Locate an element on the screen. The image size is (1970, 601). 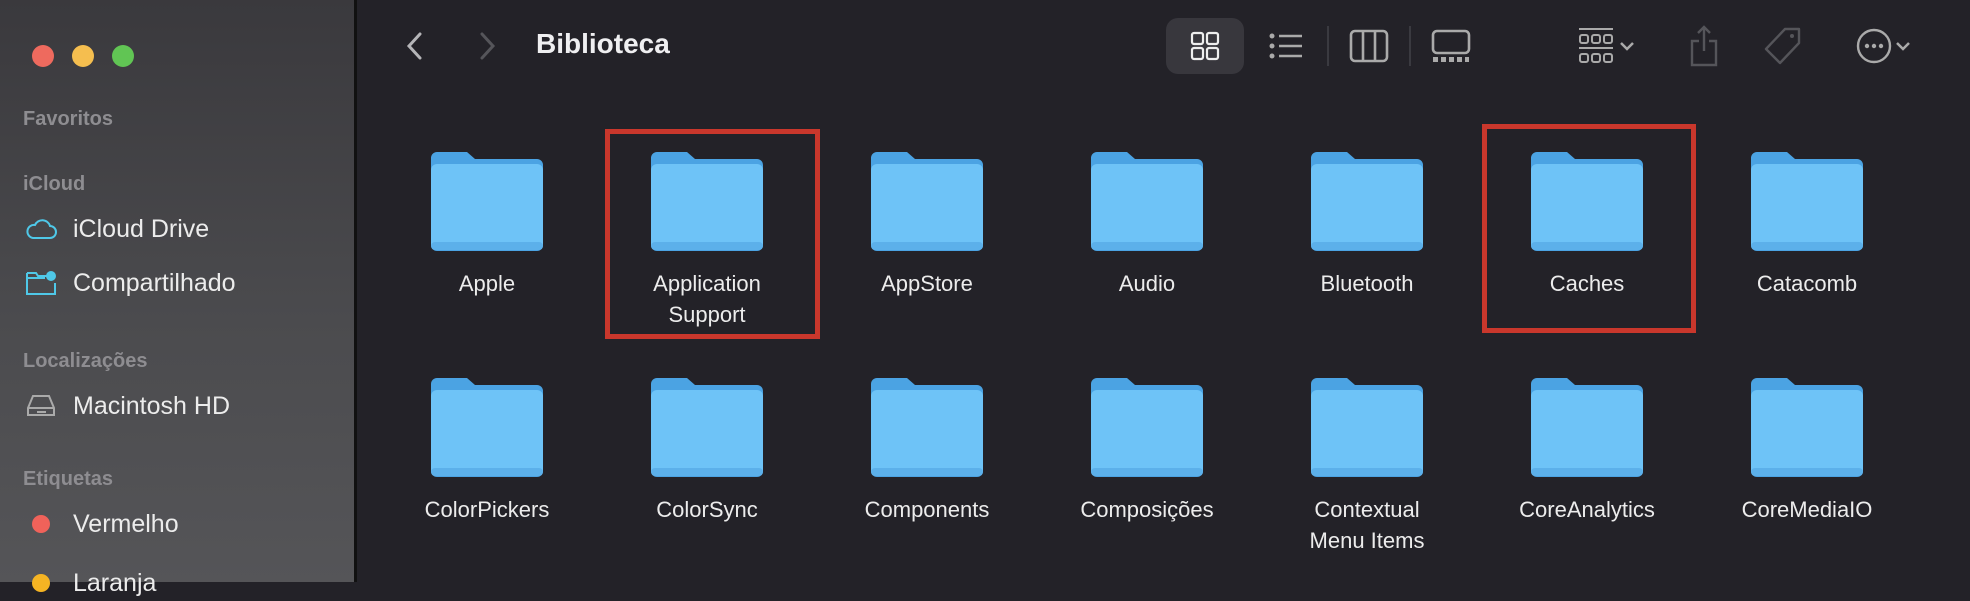
forward-button is located at coordinates (487, 46).